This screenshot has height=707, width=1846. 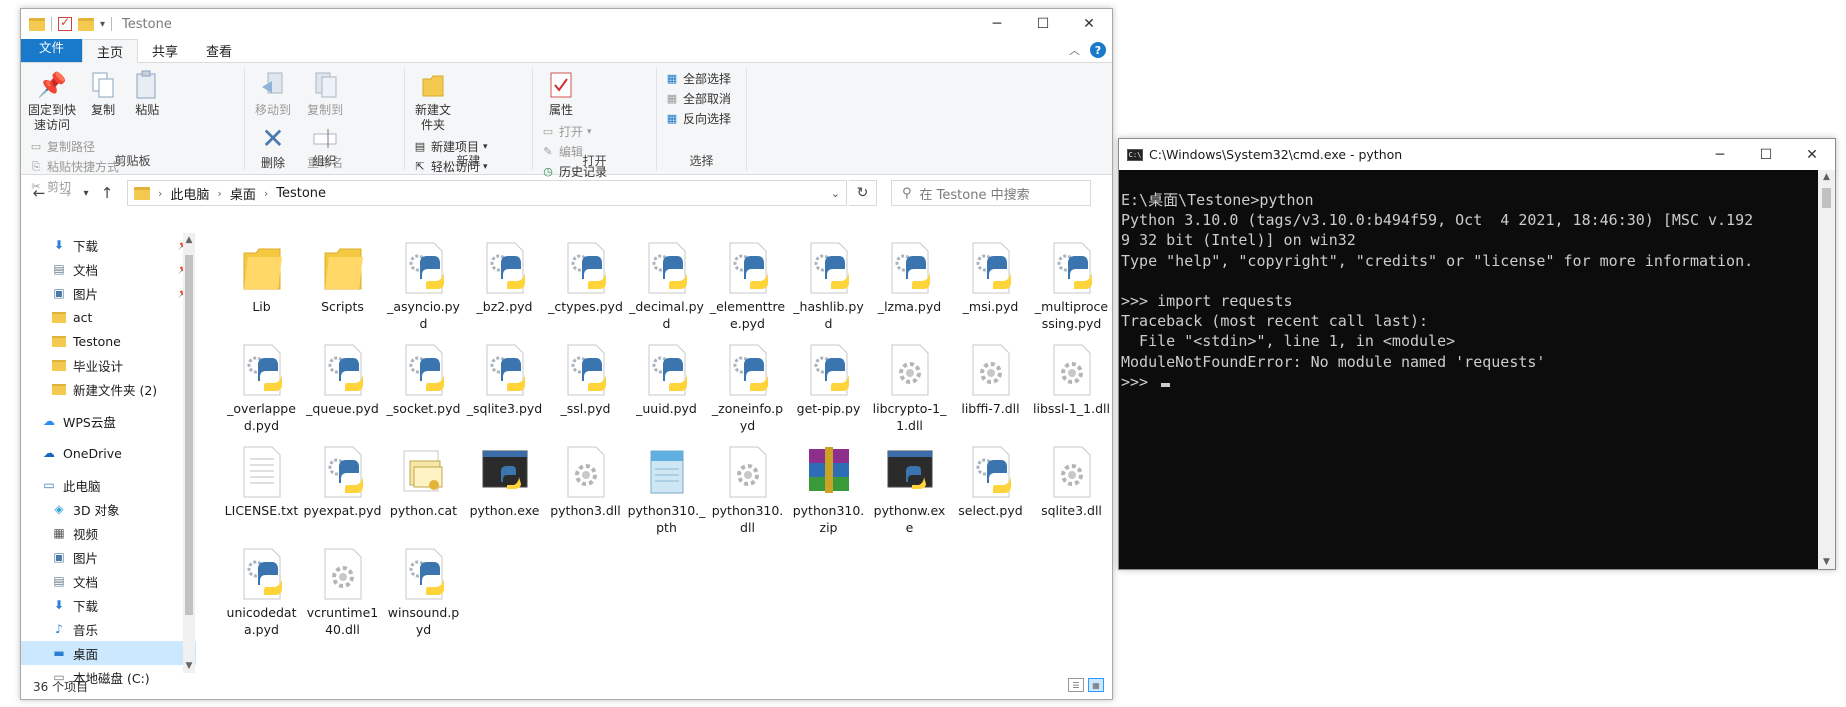 What do you see at coordinates (909, 394) in the screenshot?
I see `file-item: libcrypto-1_1.dll` at bounding box center [909, 394].